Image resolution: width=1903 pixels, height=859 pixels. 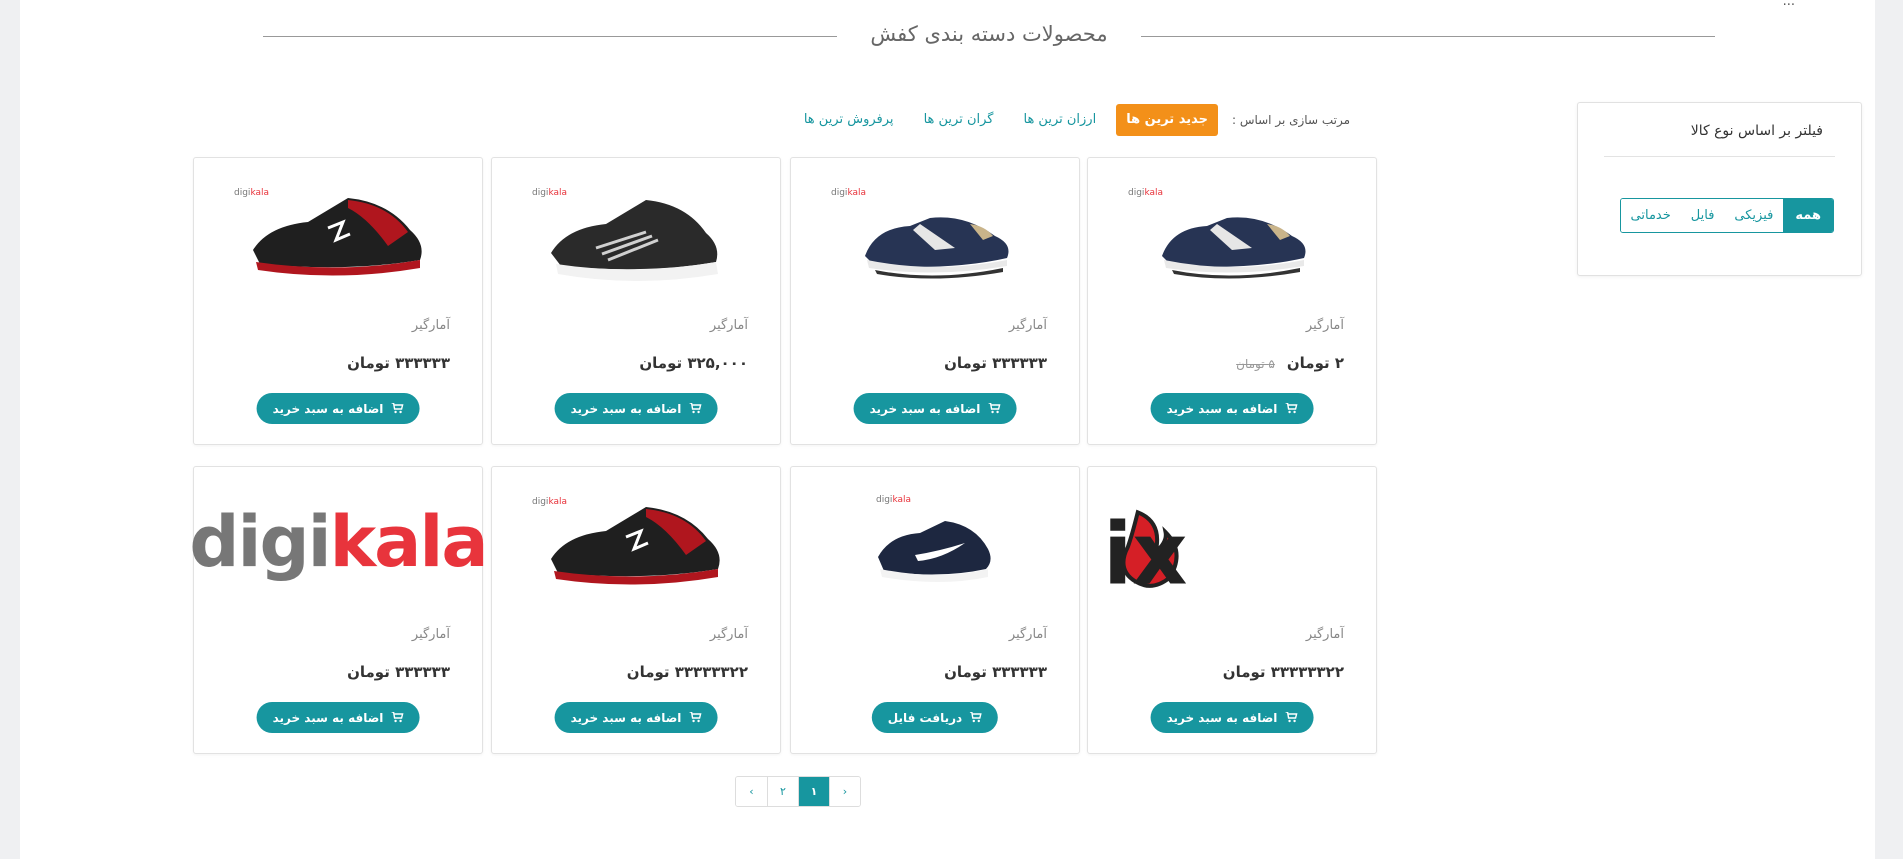 I want to click on page-title: محصولات دسته بندی کفش, so click(x=989, y=34).